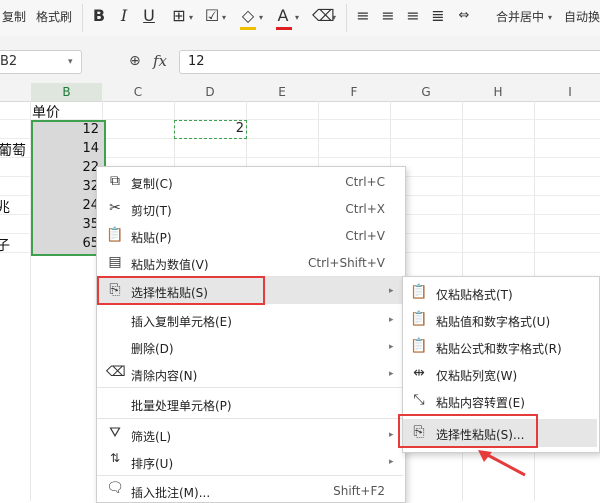  Describe the element at coordinates (209, 128) in the screenshot. I see `cell-d-value: 2` at that location.